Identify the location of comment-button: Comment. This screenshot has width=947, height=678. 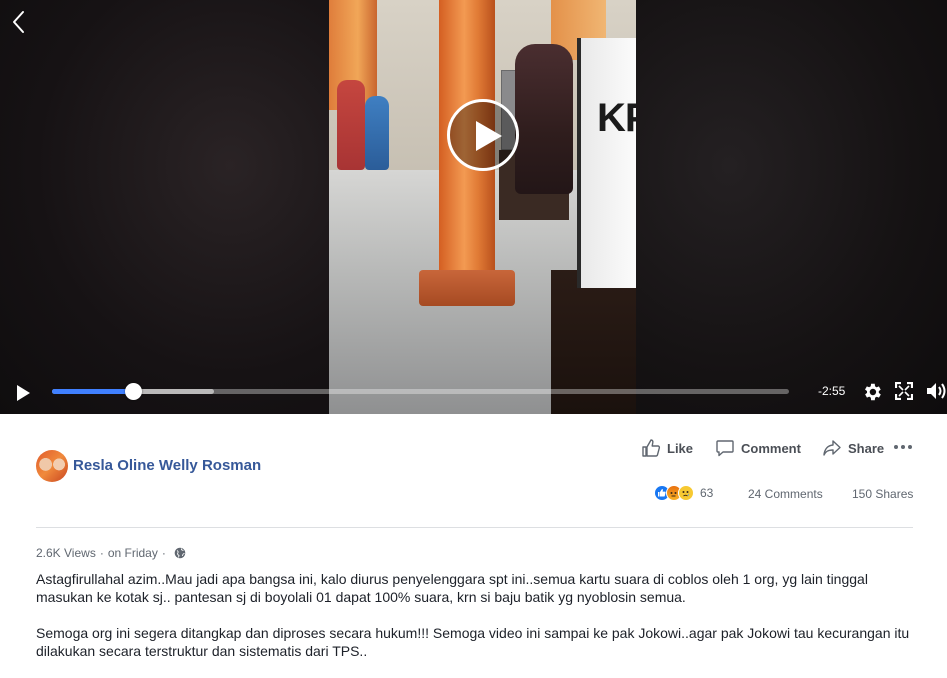
(758, 448).